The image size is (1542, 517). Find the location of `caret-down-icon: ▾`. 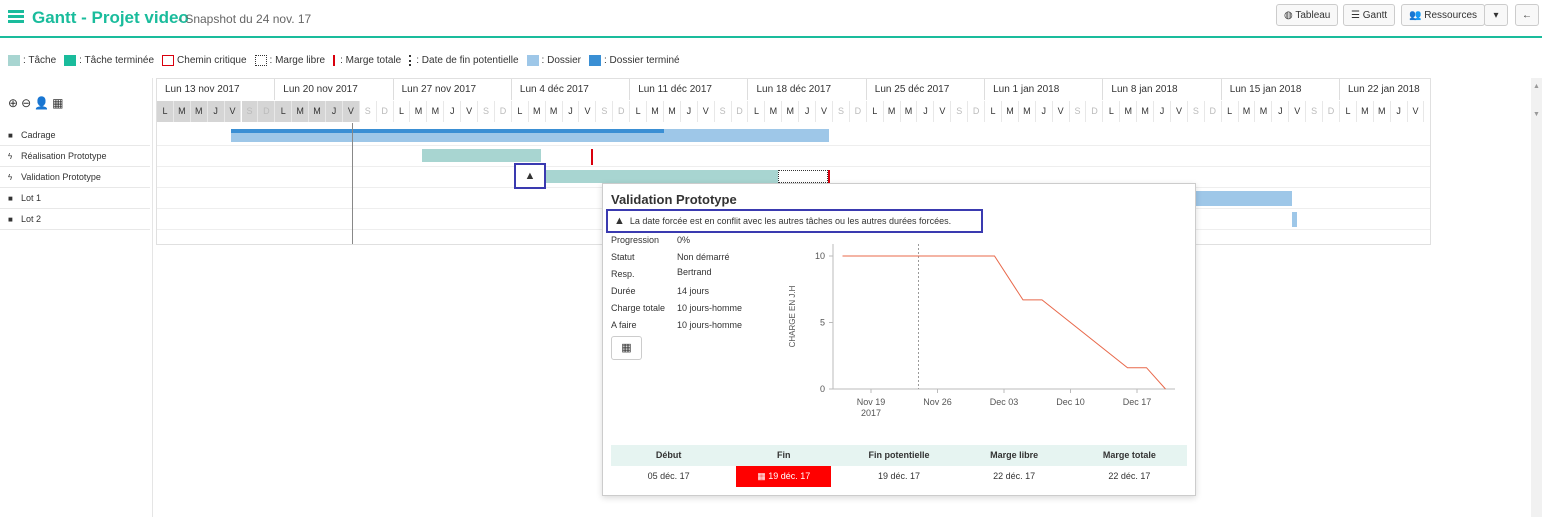

caret-down-icon: ▾ is located at coordinates (1496, 15).